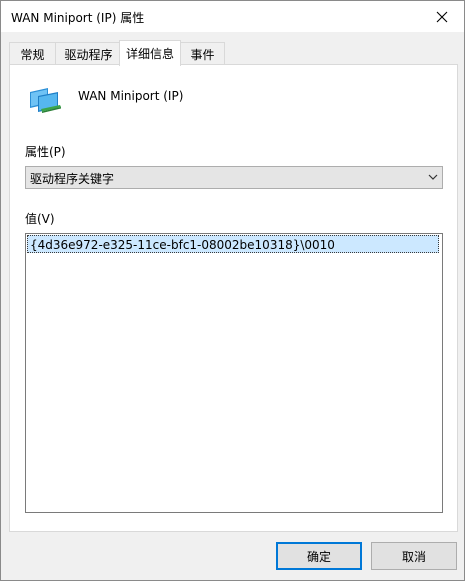 Image resolution: width=465 pixels, height=581 pixels. Describe the element at coordinates (32, 53) in the screenshot. I see `tab-general: 常规` at that location.